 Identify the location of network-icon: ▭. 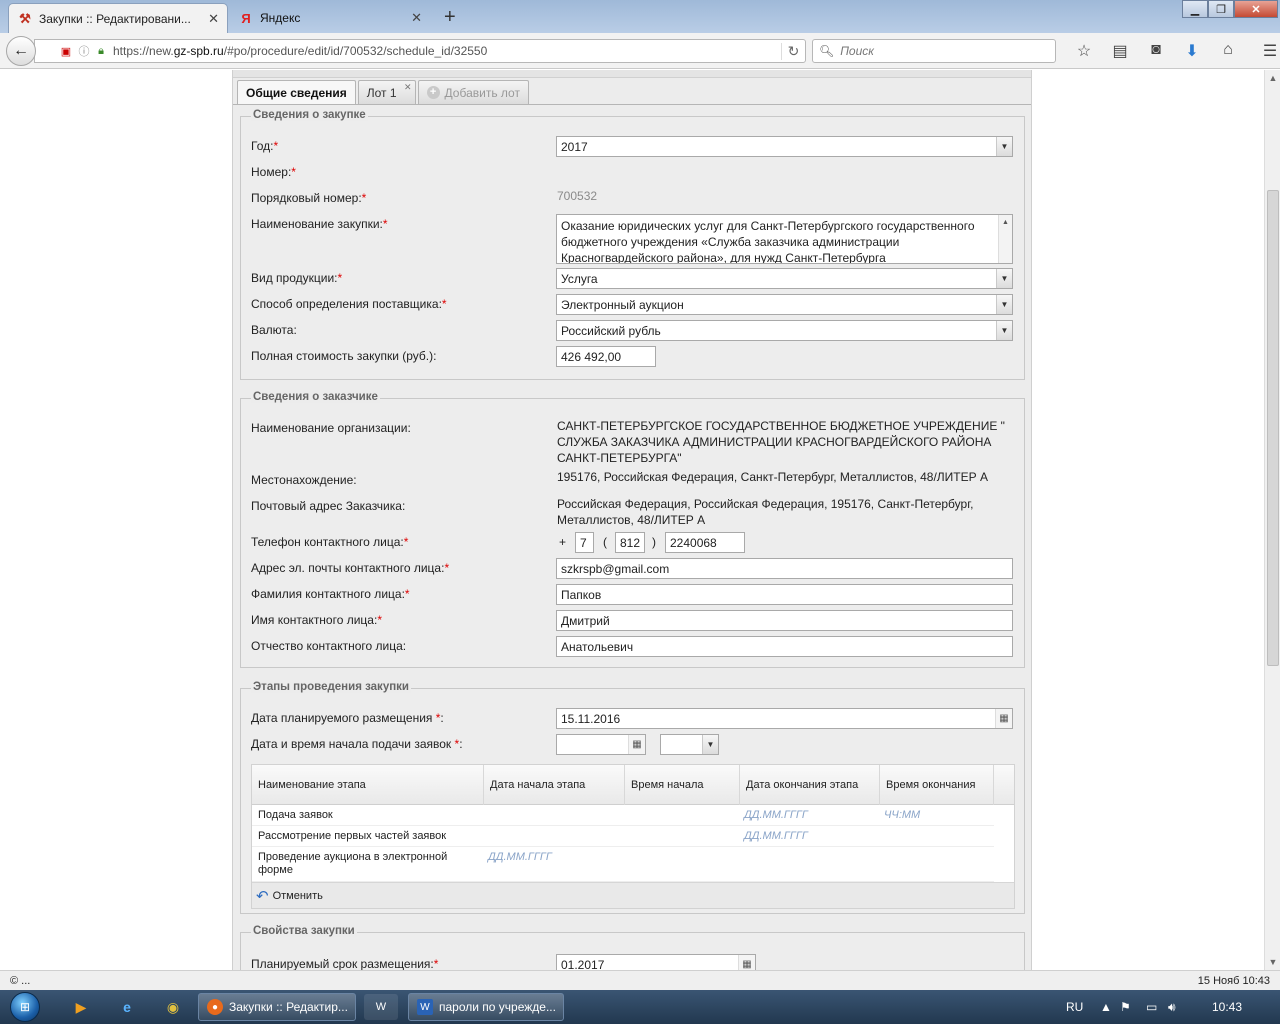
(1151, 1007).